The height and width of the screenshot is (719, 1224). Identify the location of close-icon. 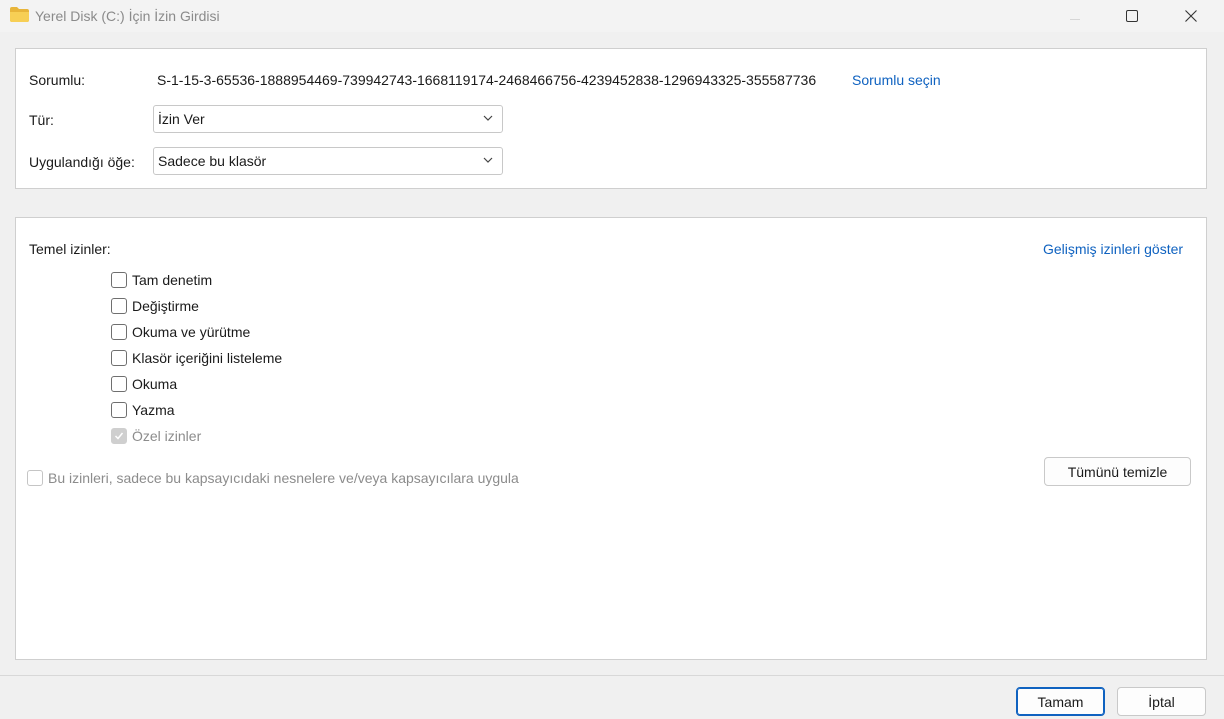
(1191, 16).